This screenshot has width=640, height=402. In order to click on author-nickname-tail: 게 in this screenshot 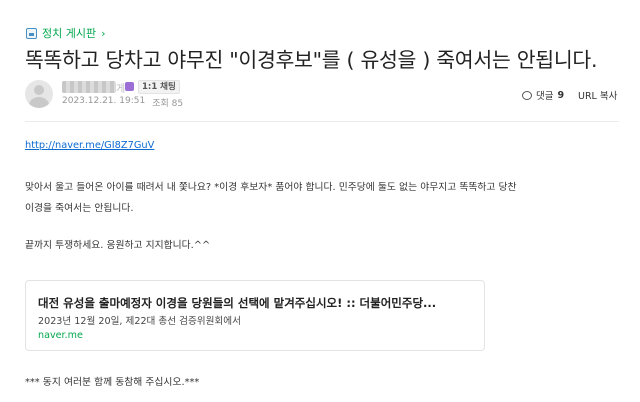, I will do `click(121, 89)`.